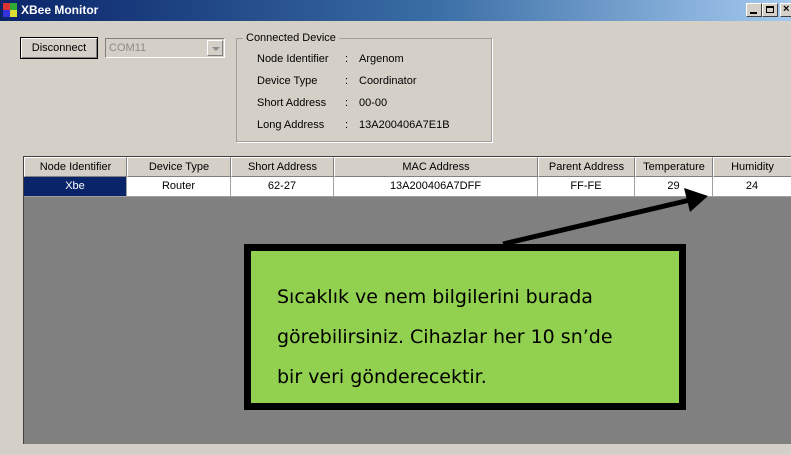 The height and width of the screenshot is (455, 791). What do you see at coordinates (586, 187) in the screenshot?
I see `cell-parent-address: FF-FE` at bounding box center [586, 187].